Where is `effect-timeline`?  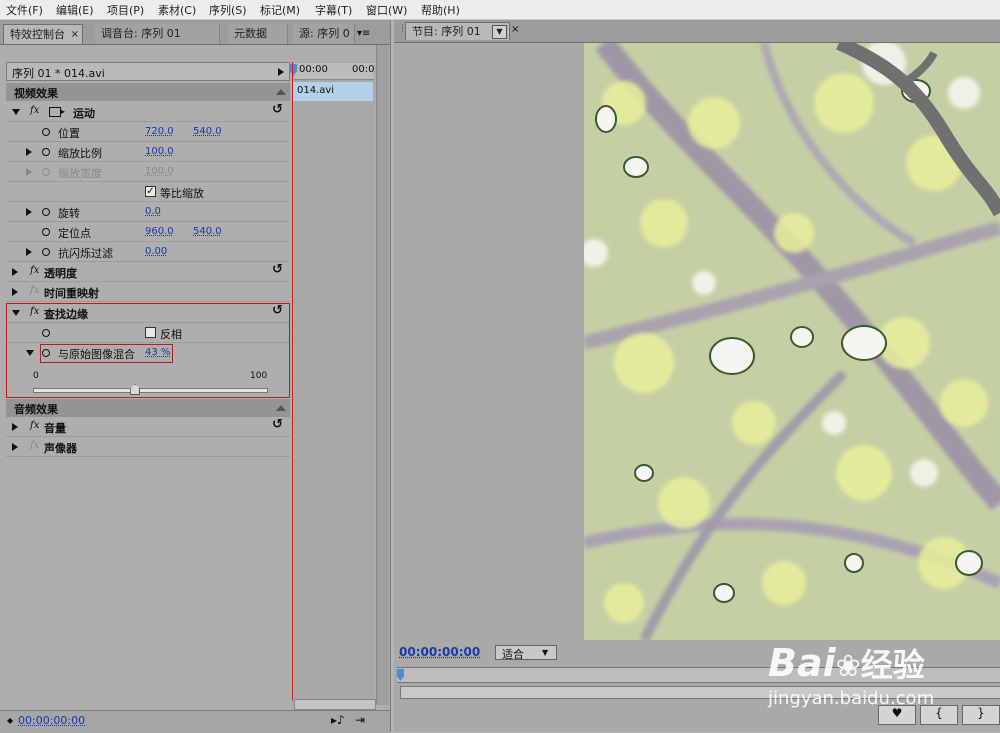 effect-timeline is located at coordinates (333, 382).